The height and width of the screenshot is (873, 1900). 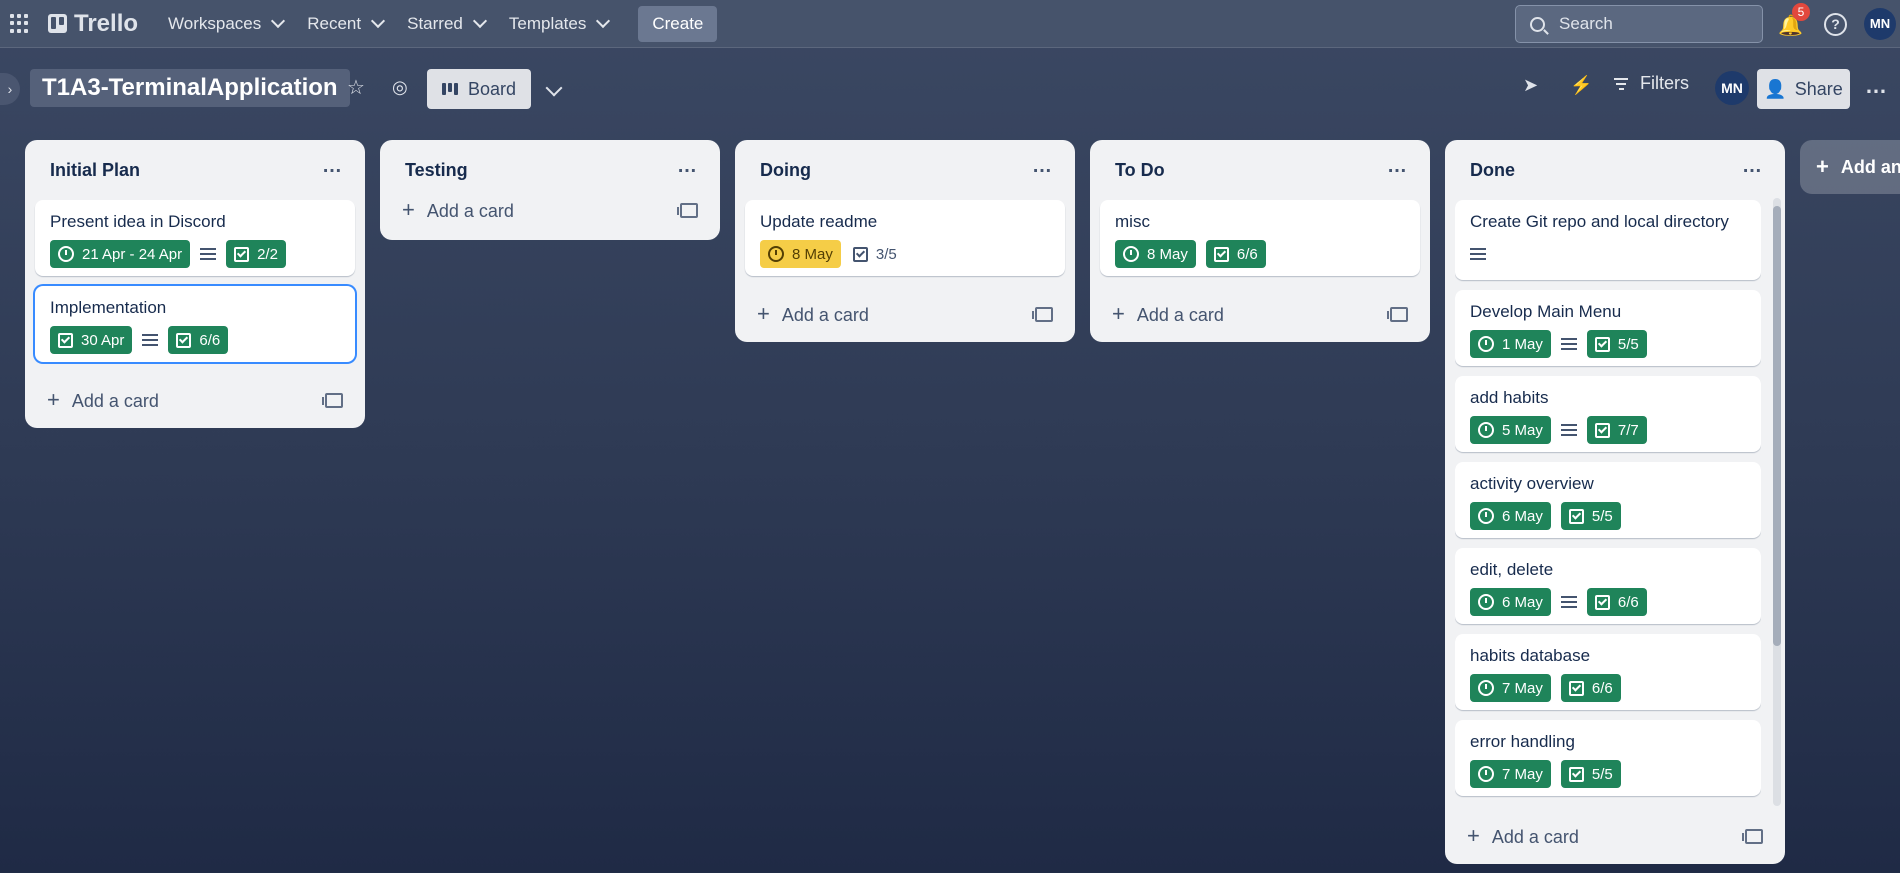 What do you see at coordinates (1850, 167) in the screenshot?
I see `add-list-button: + Add an` at bounding box center [1850, 167].